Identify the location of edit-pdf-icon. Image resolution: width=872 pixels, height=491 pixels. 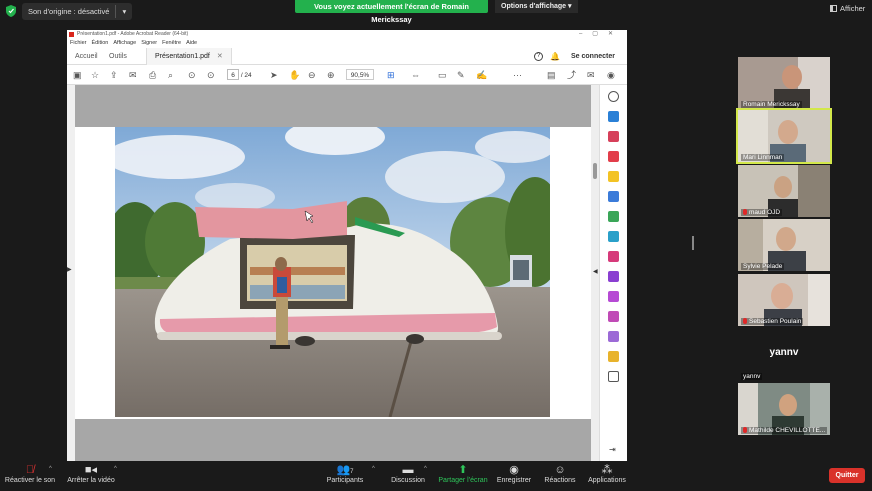
(613, 156).